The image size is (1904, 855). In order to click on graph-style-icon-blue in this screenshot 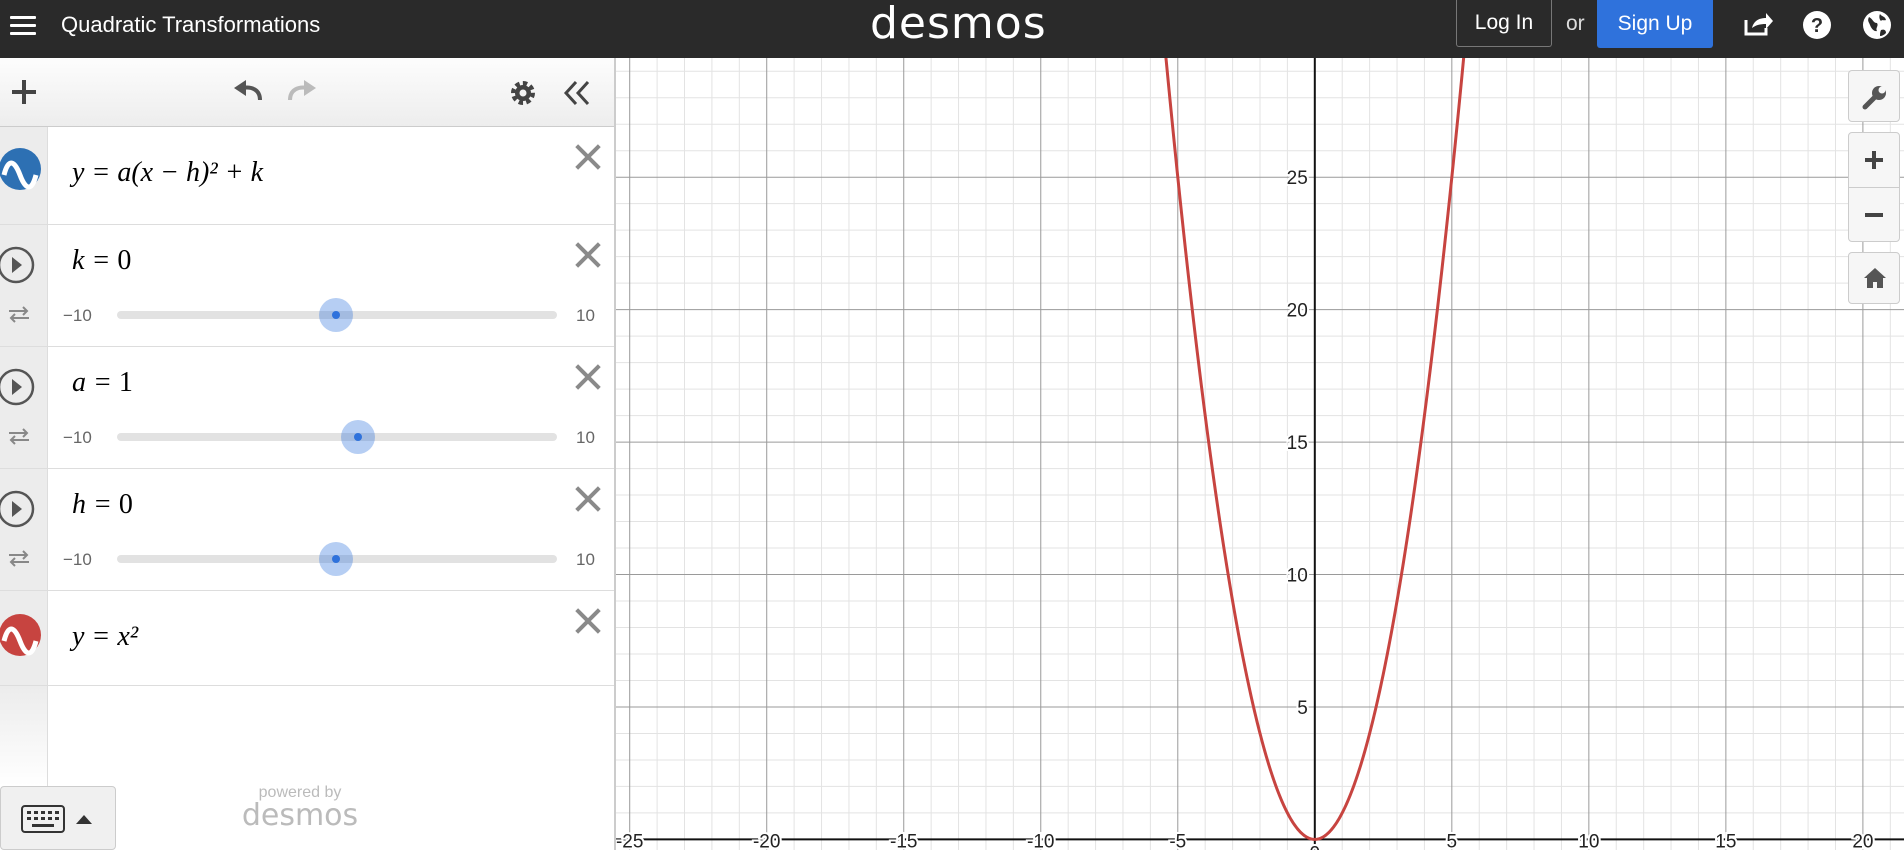, I will do `click(21, 169)`.